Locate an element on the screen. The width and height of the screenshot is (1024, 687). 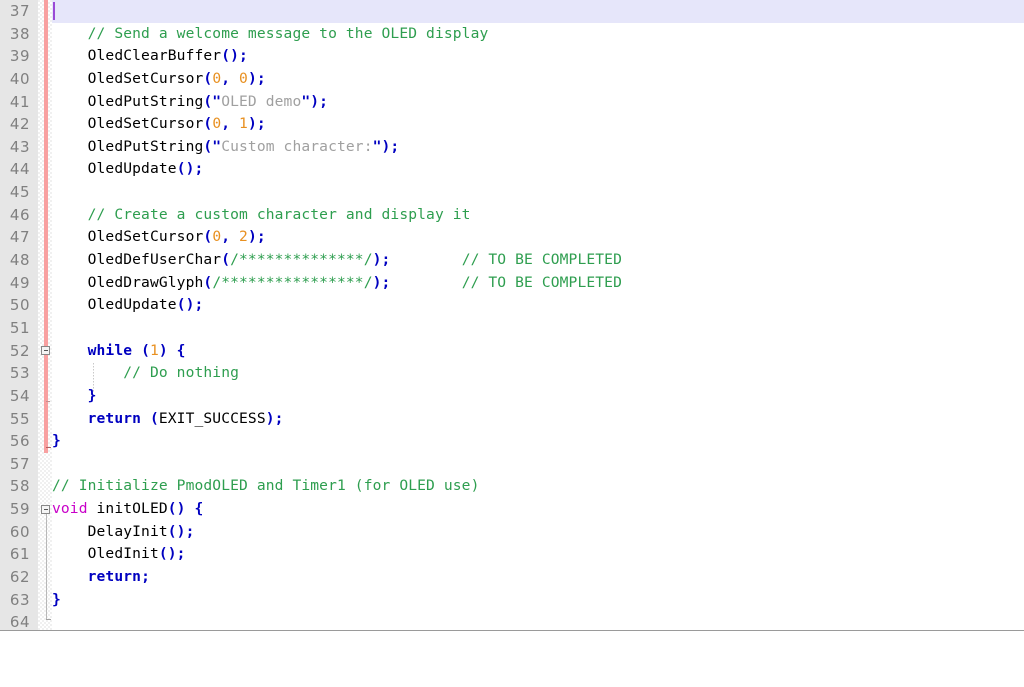
code-line-55: 55 return (EXIT_SUCCESS); is located at coordinates (512, 419).